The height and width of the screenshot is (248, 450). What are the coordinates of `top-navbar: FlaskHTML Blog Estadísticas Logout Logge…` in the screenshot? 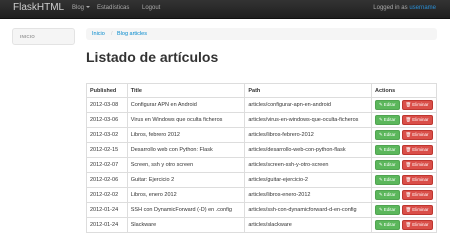 It's located at (225, 9).